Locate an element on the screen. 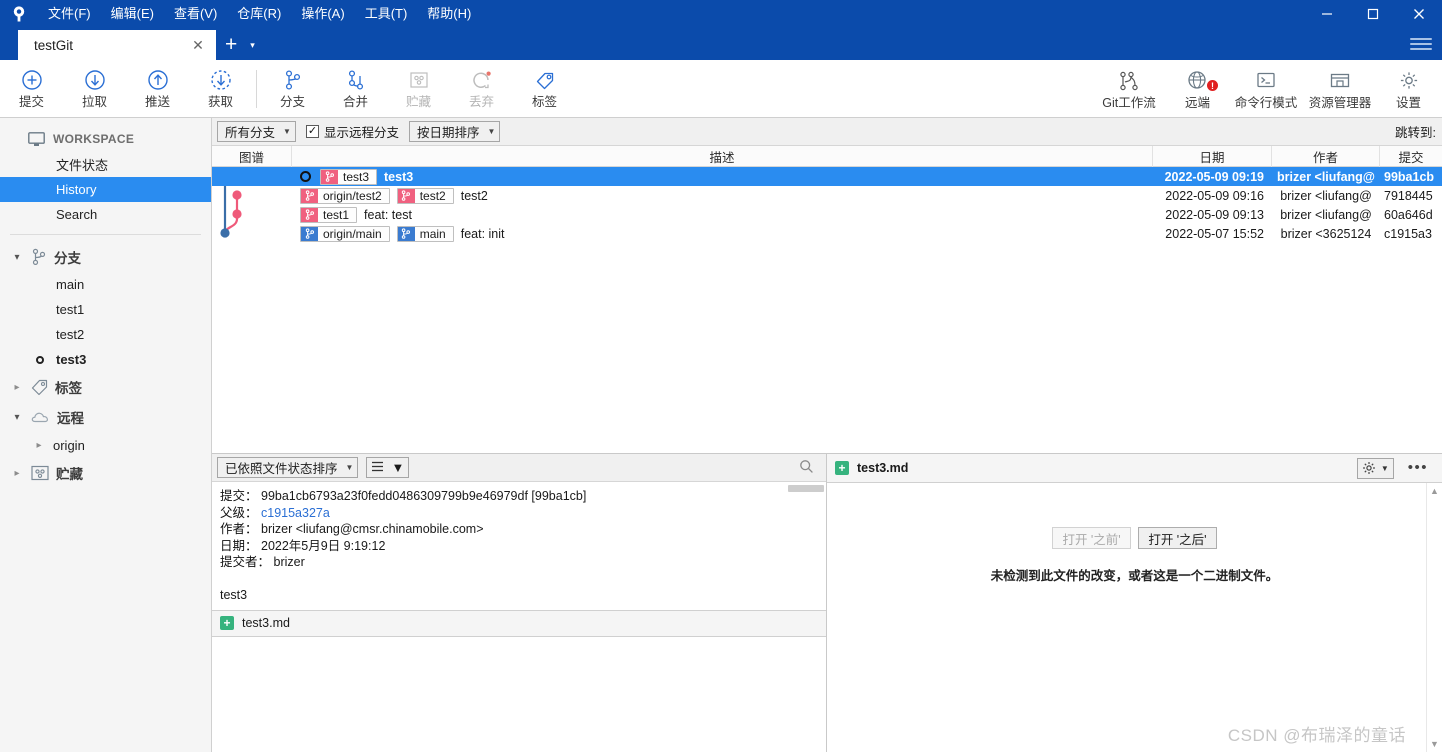 This screenshot has height=752, width=1442. menu-item-actions: 操作(A) is located at coordinates (322, 14).